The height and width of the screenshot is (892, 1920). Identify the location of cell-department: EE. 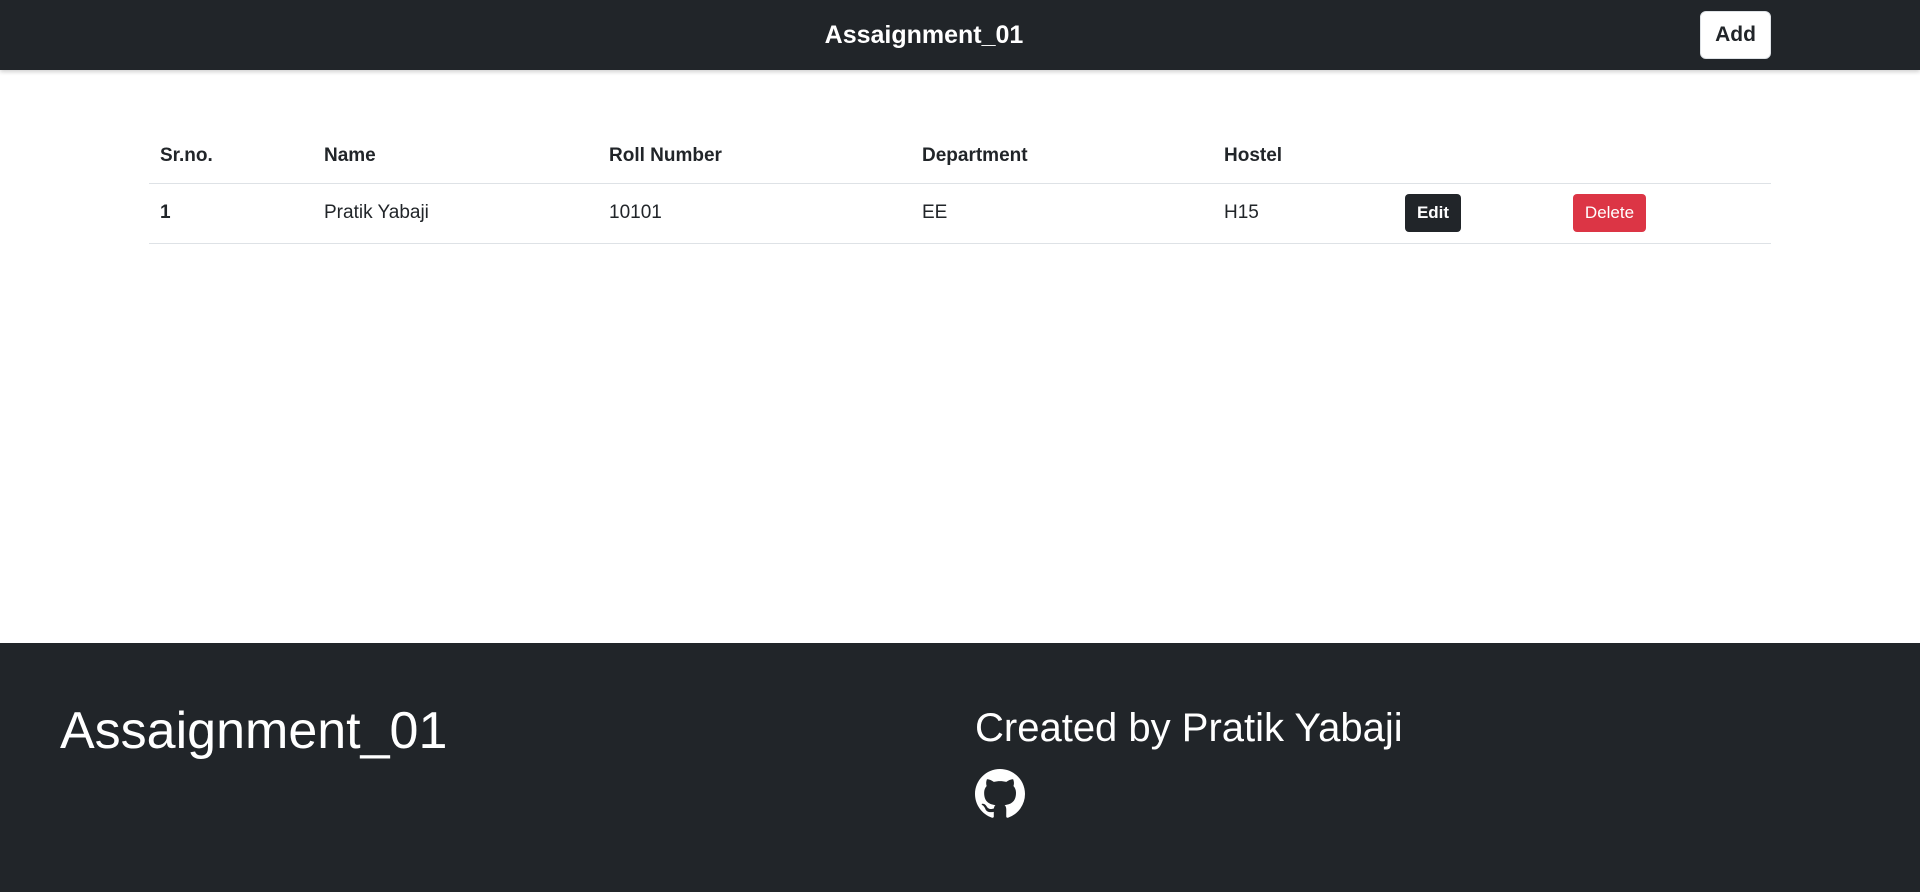
(1062, 213).